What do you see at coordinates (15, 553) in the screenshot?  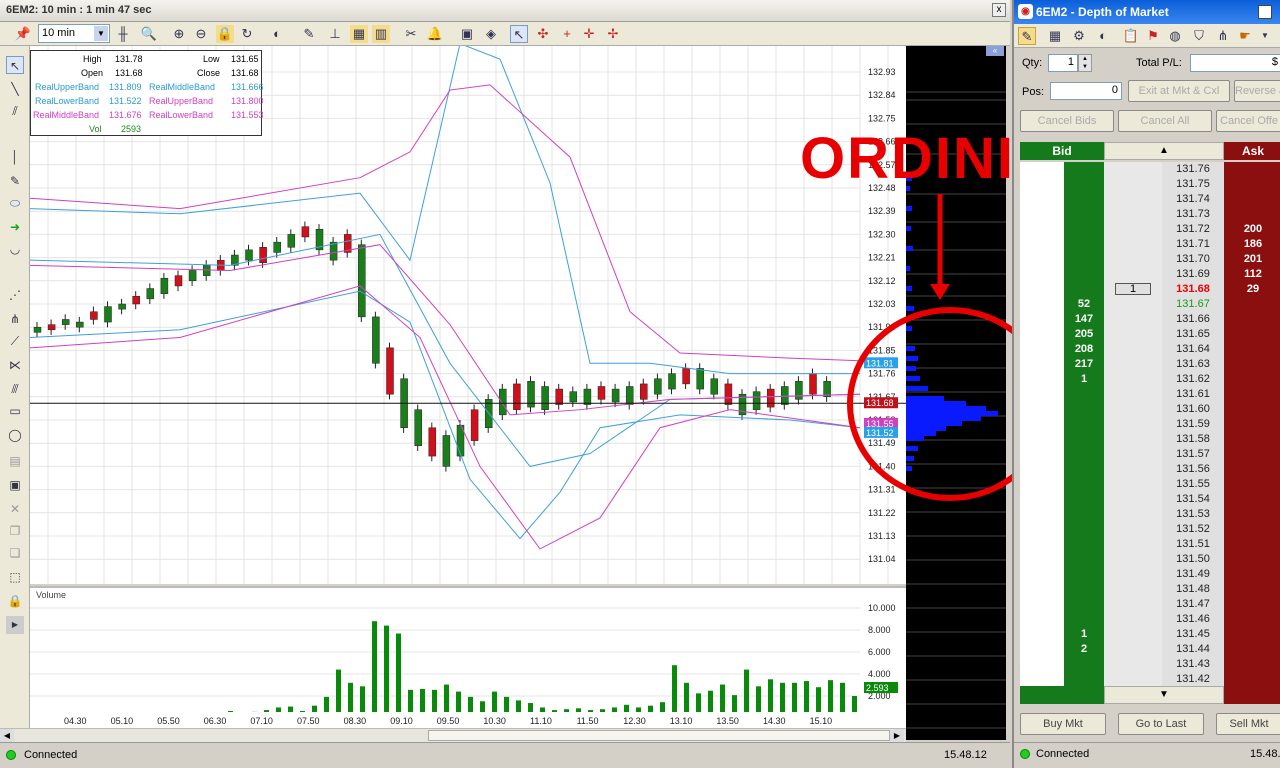 I see `paste-icon: ❏` at bounding box center [15, 553].